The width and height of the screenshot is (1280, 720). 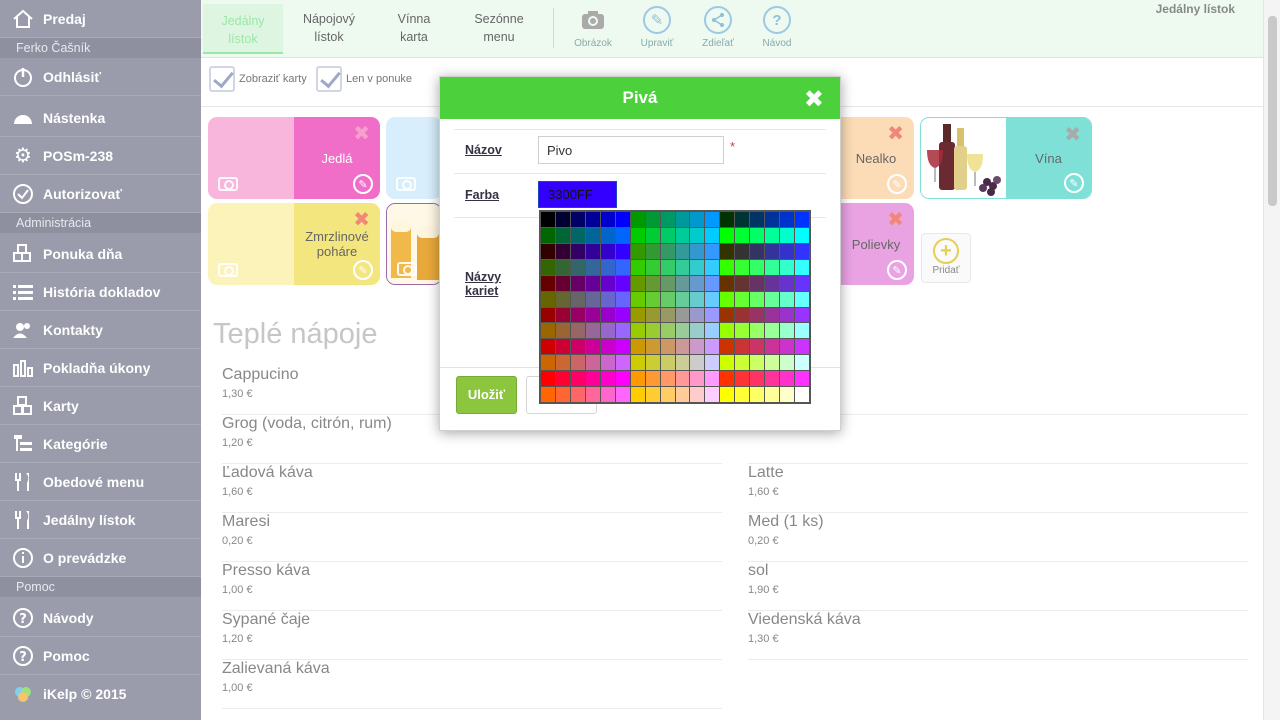 What do you see at coordinates (657, 27) in the screenshot?
I see `edit-button: ✎ Upraviť` at bounding box center [657, 27].